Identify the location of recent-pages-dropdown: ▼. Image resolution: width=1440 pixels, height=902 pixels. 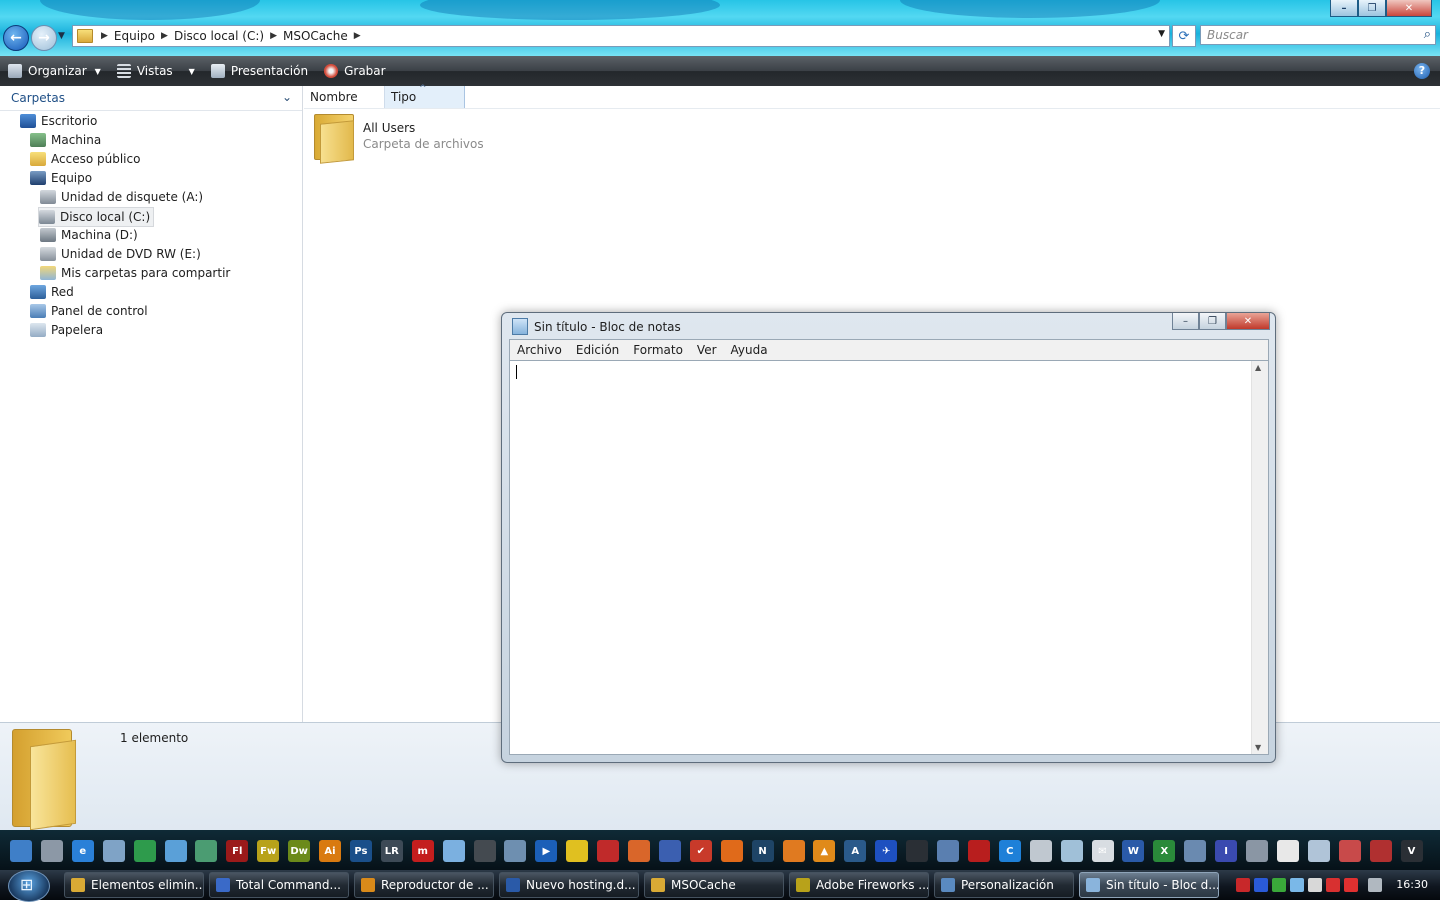
(61, 36).